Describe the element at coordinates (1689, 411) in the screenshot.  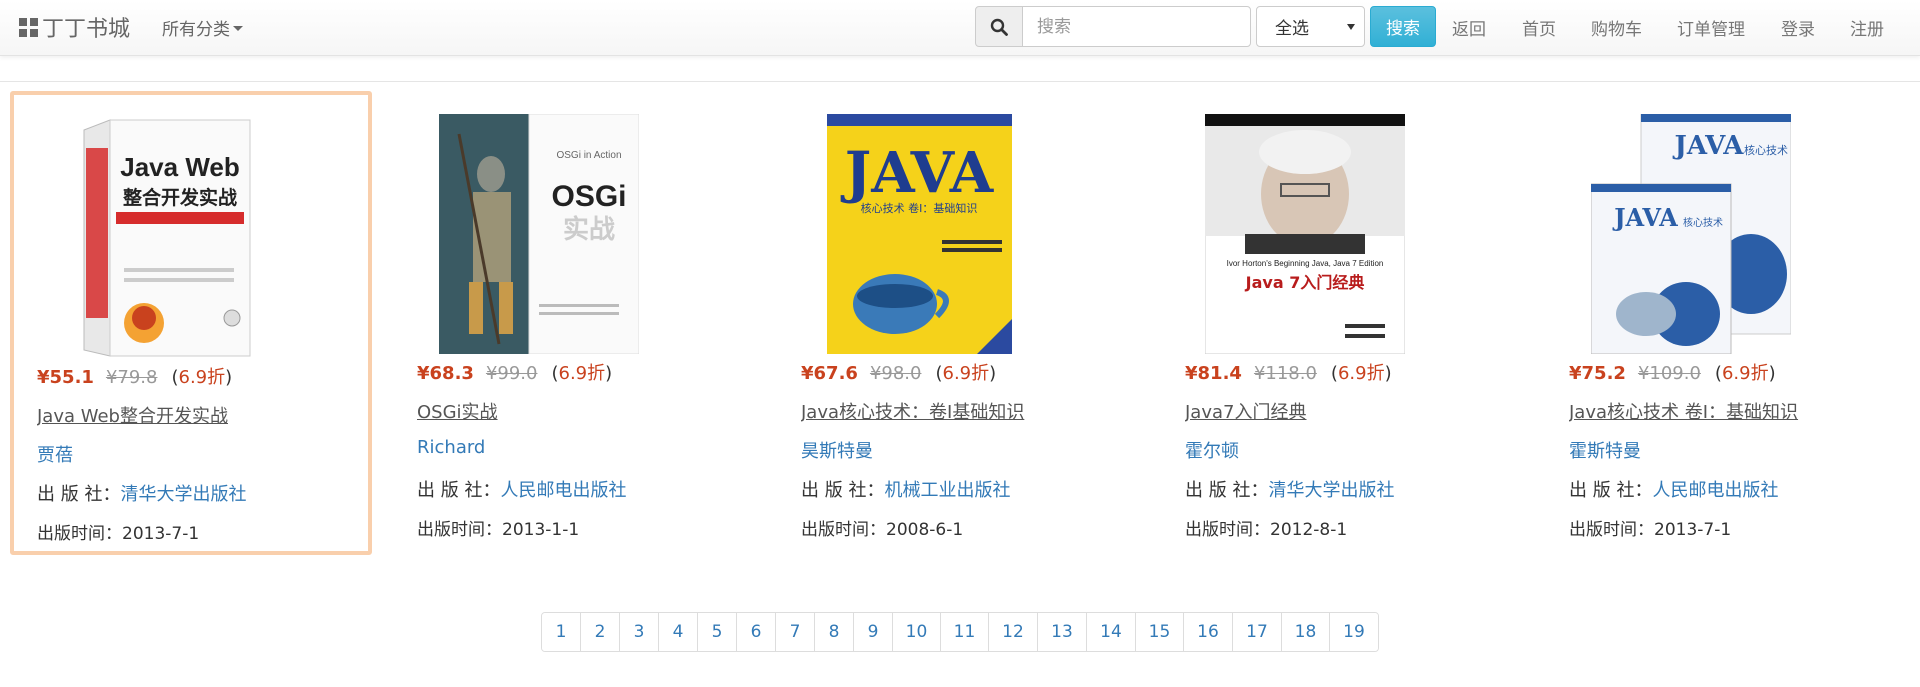
I see `book-title-link: Java核心技术 卷I：基础知识` at that location.